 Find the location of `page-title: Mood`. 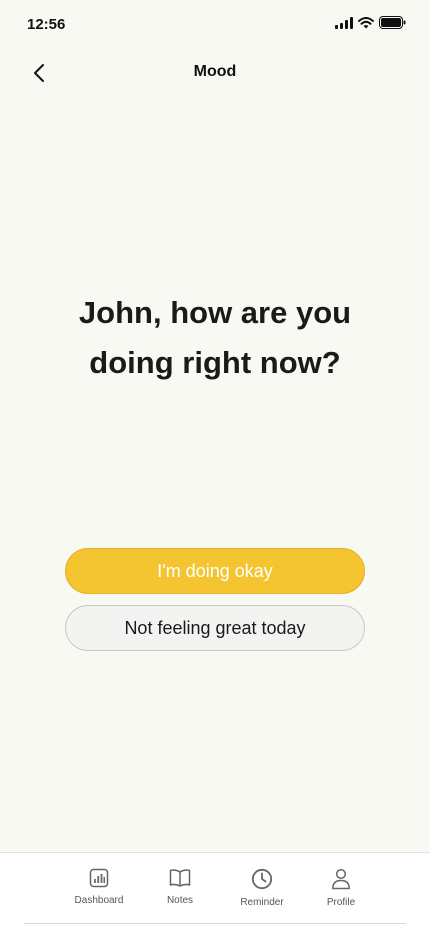

page-title: Mood is located at coordinates (215, 71).